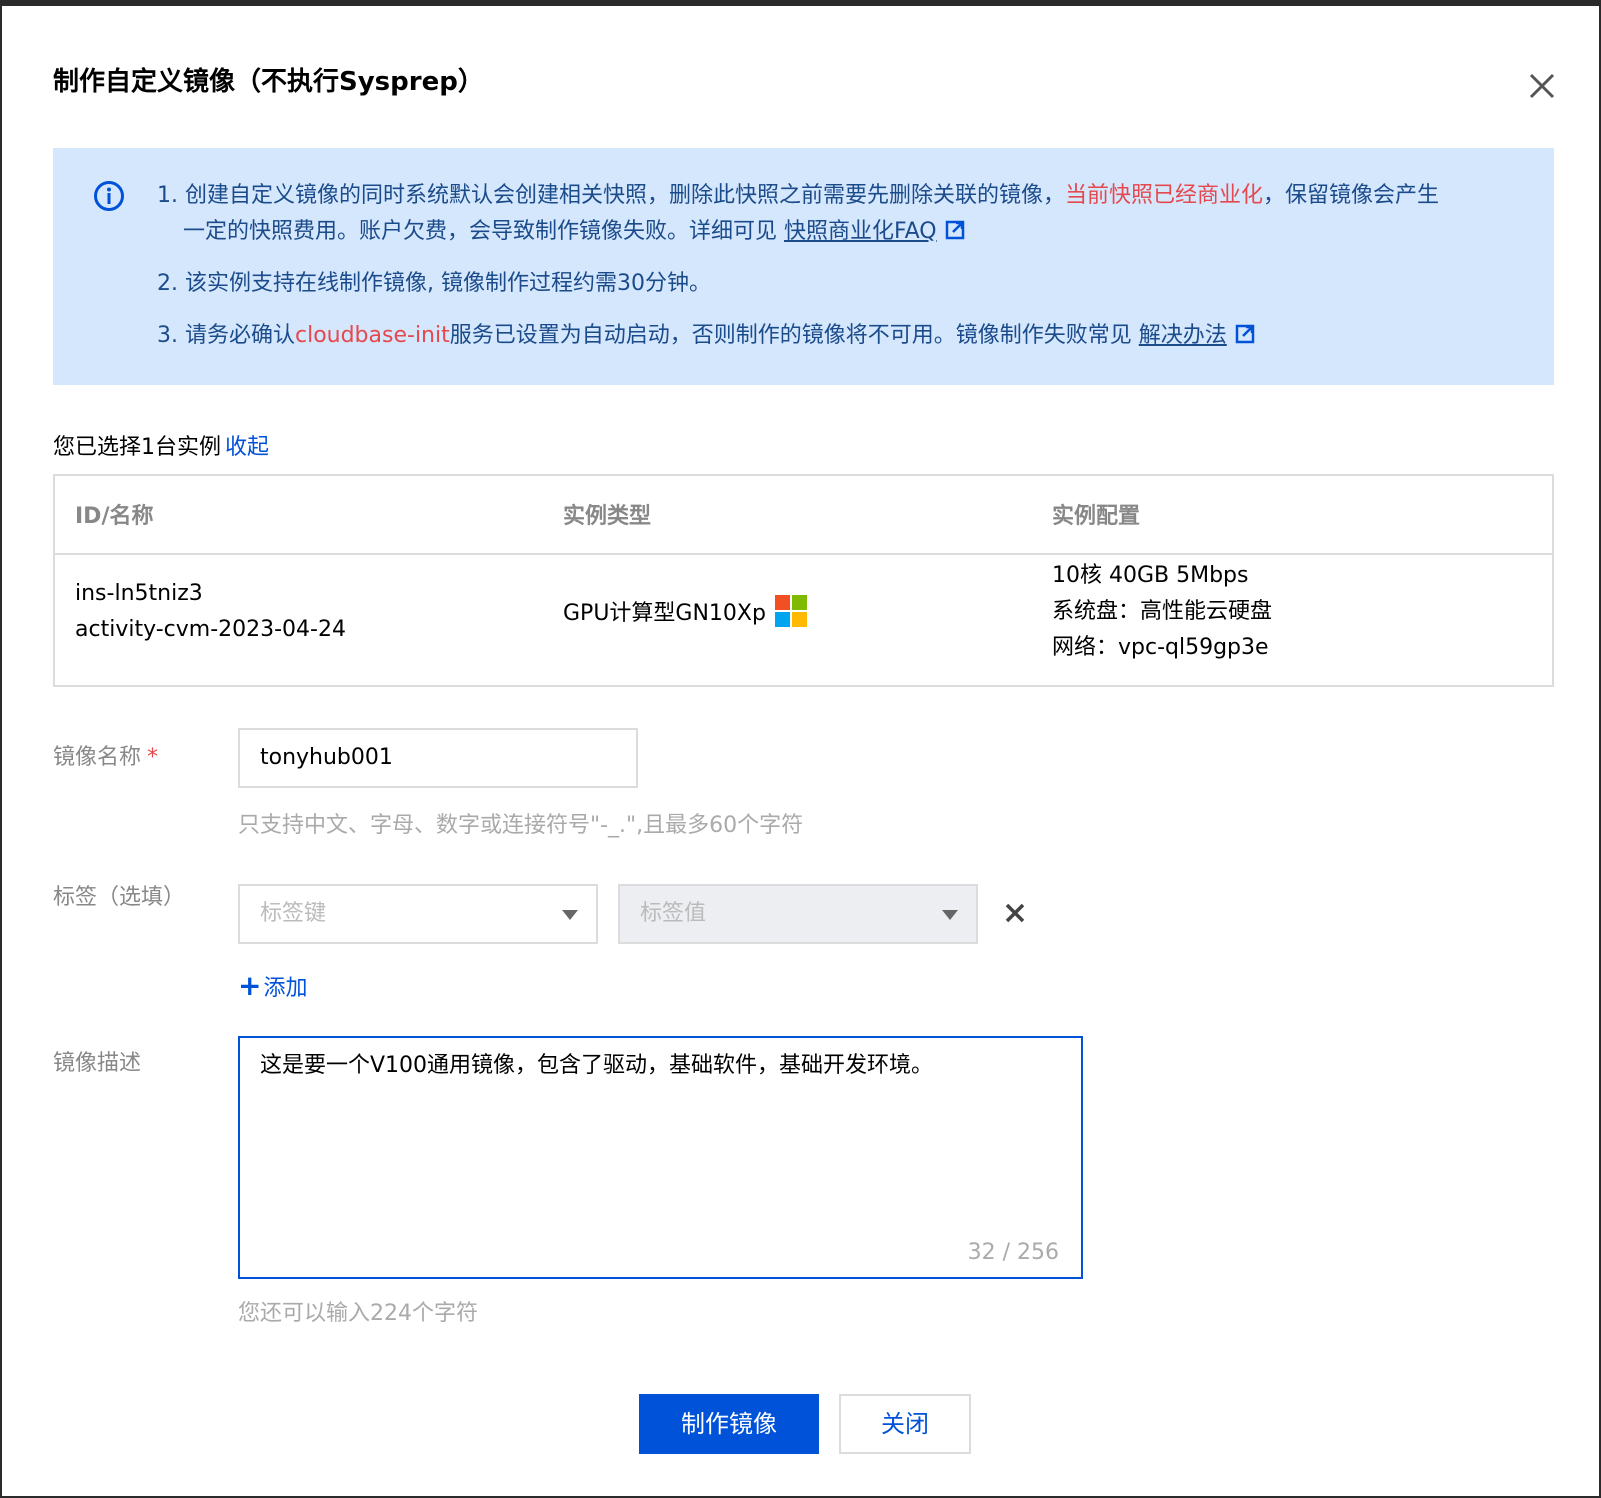 Image resolution: width=1601 pixels, height=1498 pixels. Describe the element at coordinates (434, 283) in the screenshot. I see `notice-item-2: 2. 该实例支持在线制作镜像, 镜像制作过程约需30分钟。` at that location.